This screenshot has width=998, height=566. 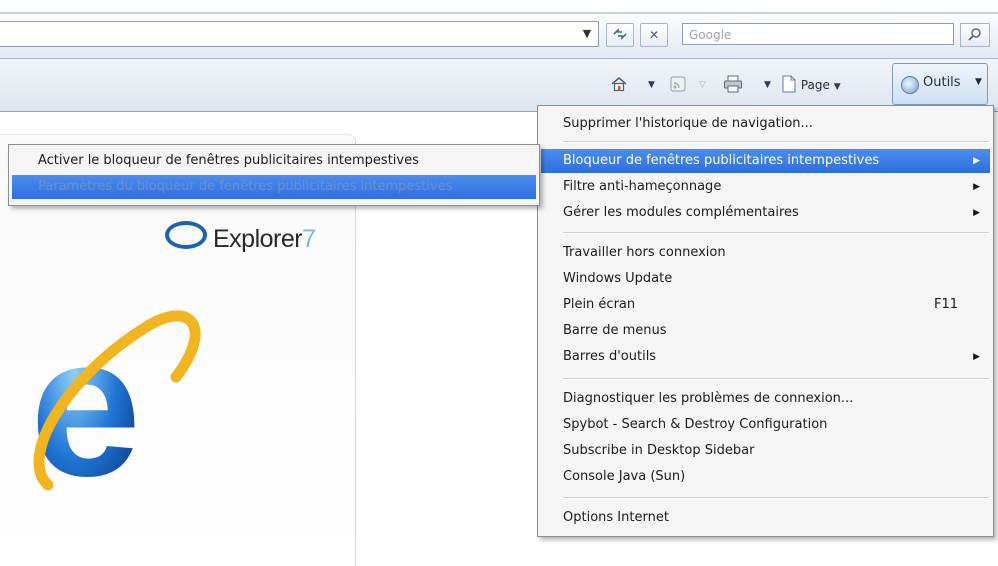 What do you see at coordinates (499, 7) in the screenshot?
I see `window-top-strip` at bounding box center [499, 7].